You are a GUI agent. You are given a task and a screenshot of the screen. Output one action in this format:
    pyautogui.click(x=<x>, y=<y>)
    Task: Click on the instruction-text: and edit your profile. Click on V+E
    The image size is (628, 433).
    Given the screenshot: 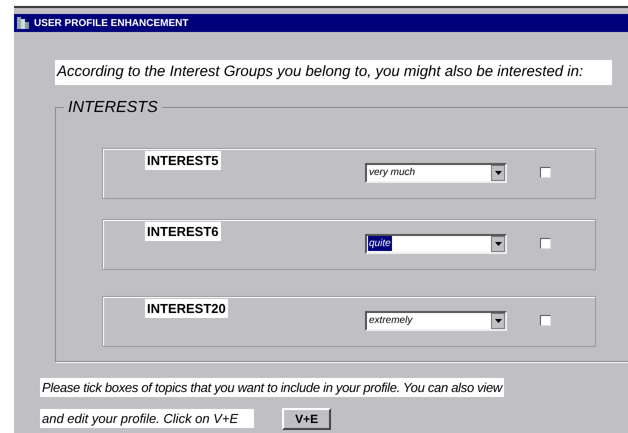 What is the action you would take?
    pyautogui.click(x=147, y=418)
    